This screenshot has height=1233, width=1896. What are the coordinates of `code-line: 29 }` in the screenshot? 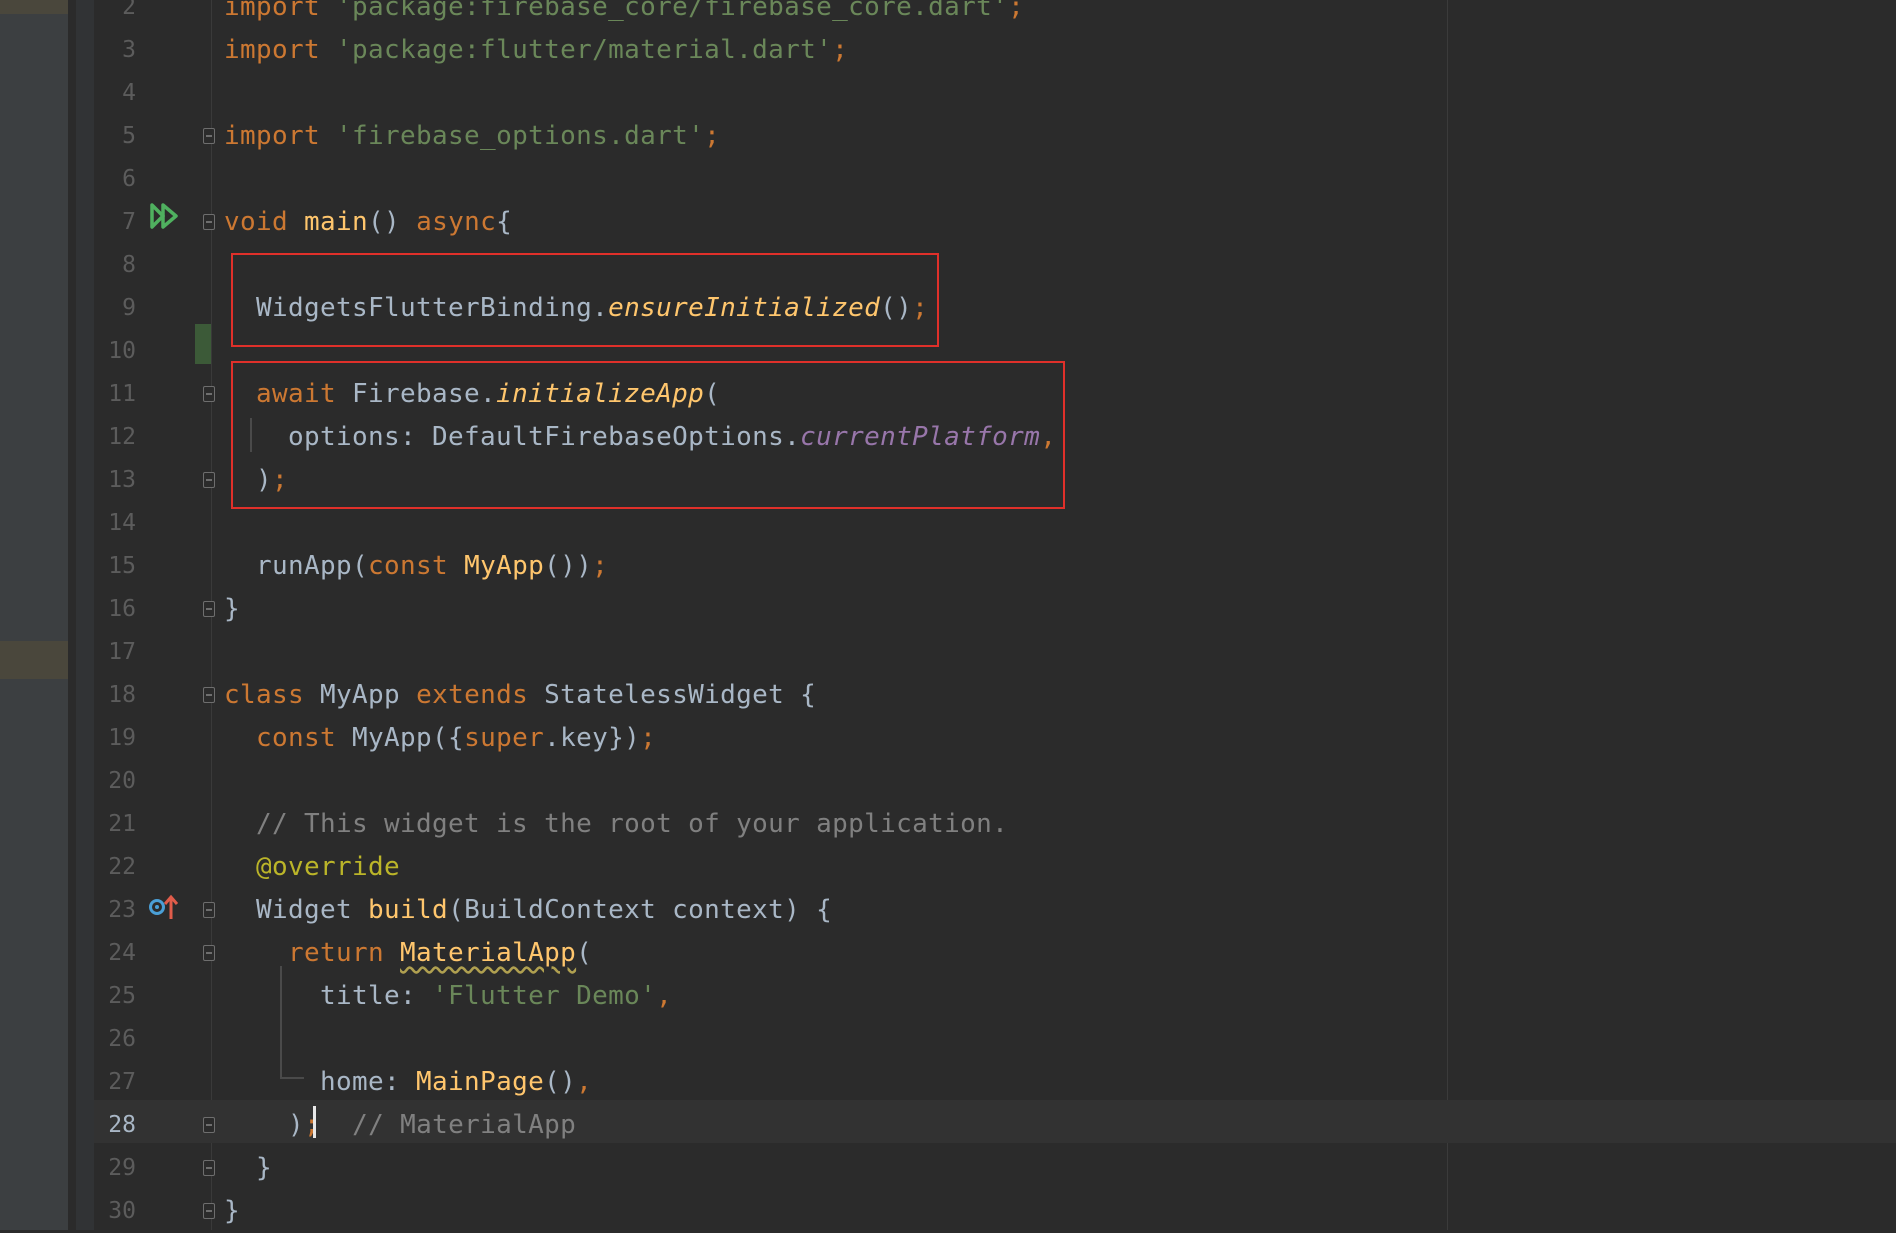 It's located at (948, 1168).